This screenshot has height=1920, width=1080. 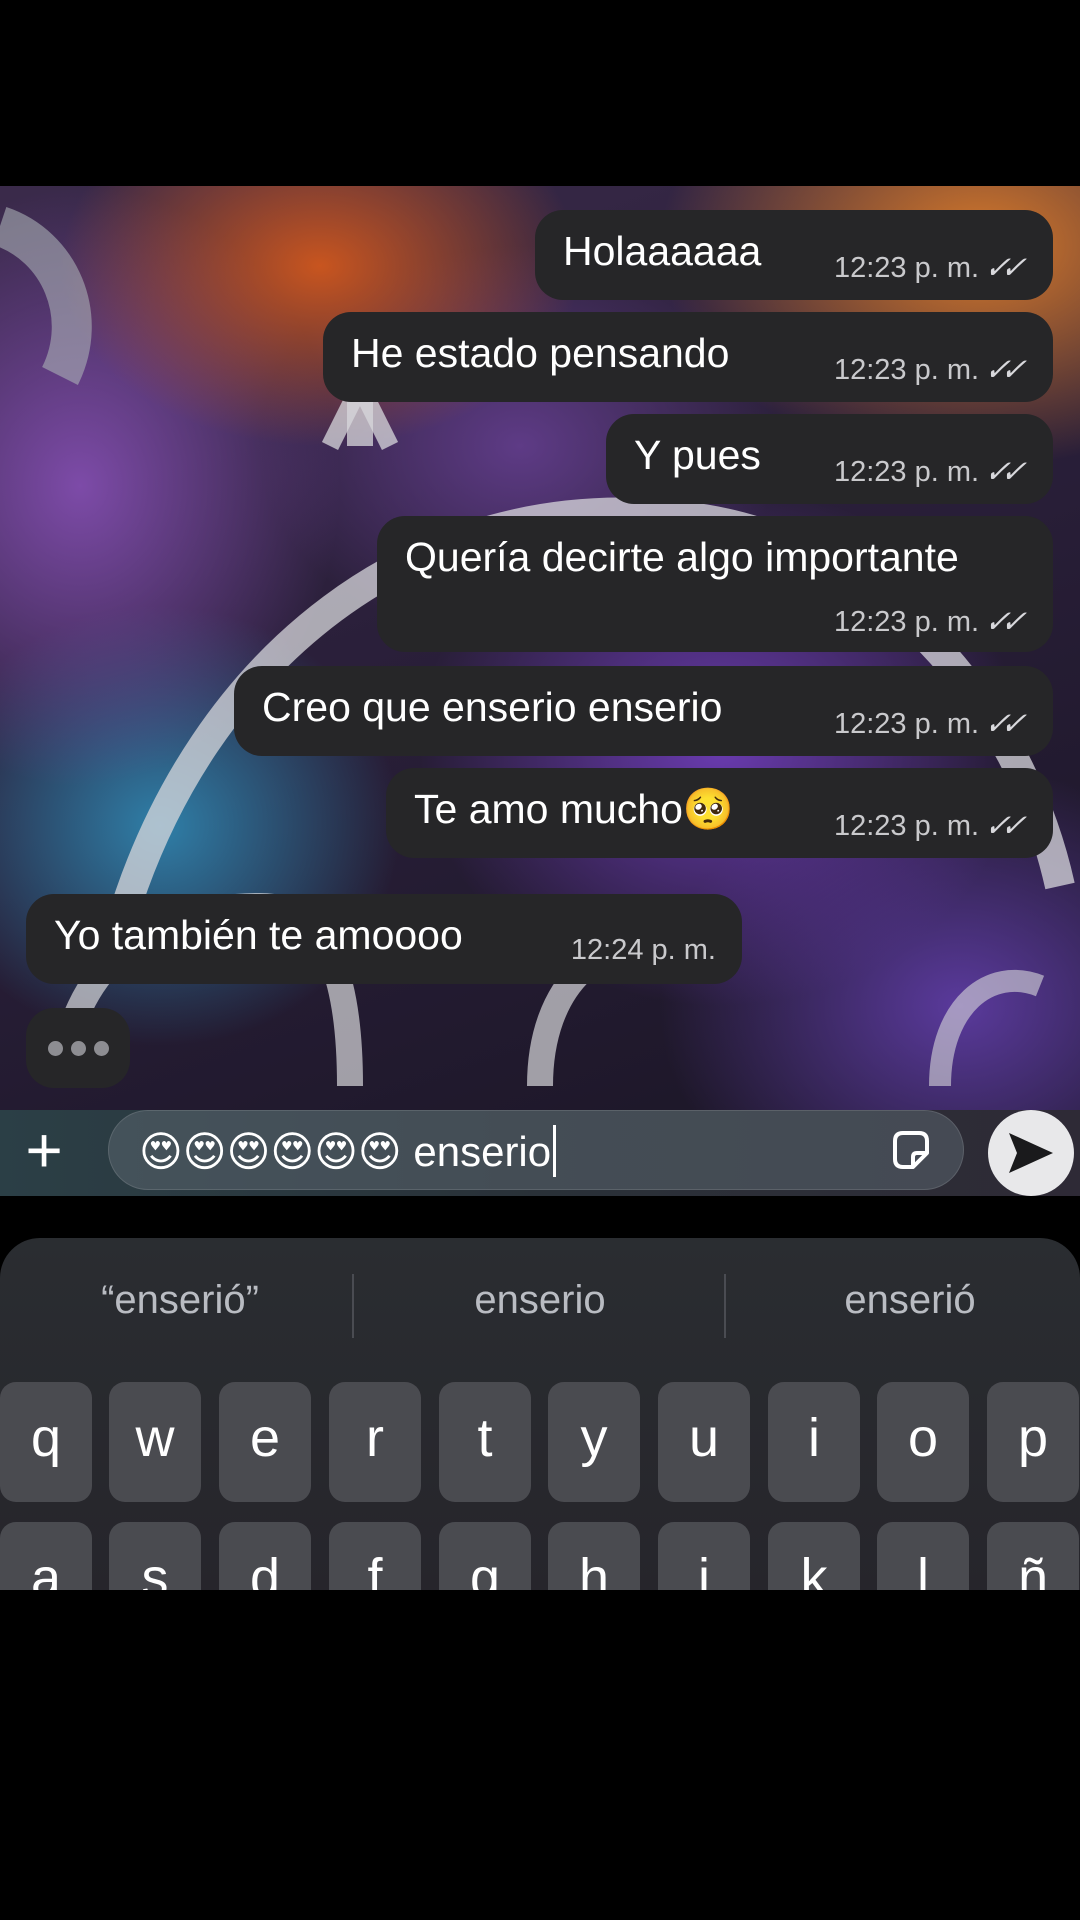 What do you see at coordinates (44, 1150) in the screenshot?
I see `attach-plus-button: +` at bounding box center [44, 1150].